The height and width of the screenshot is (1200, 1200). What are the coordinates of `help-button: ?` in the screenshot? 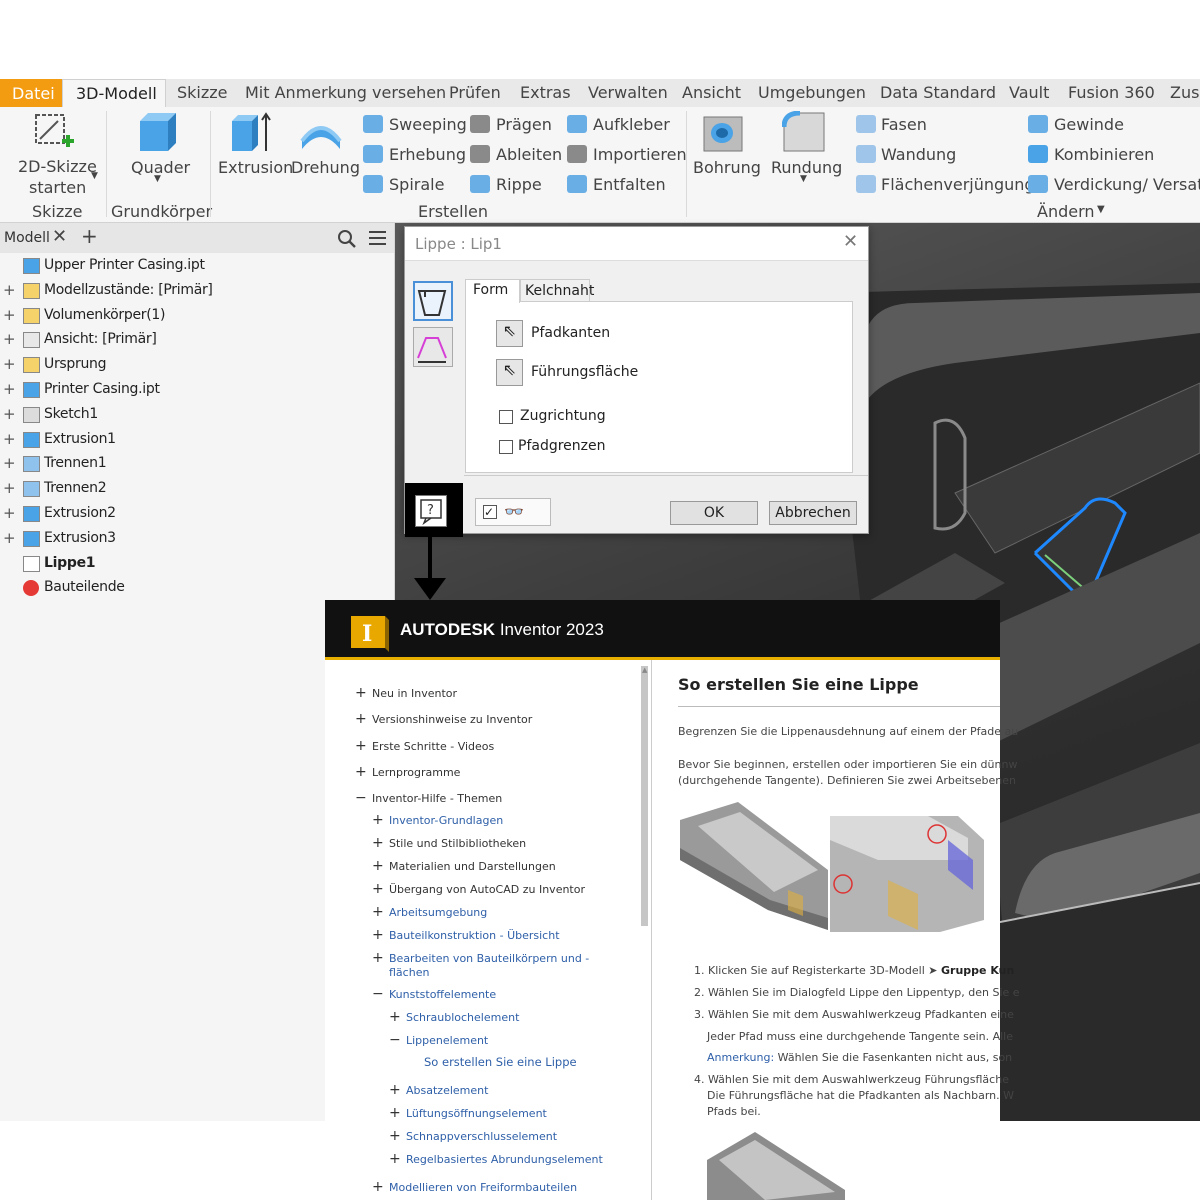 It's located at (431, 511).